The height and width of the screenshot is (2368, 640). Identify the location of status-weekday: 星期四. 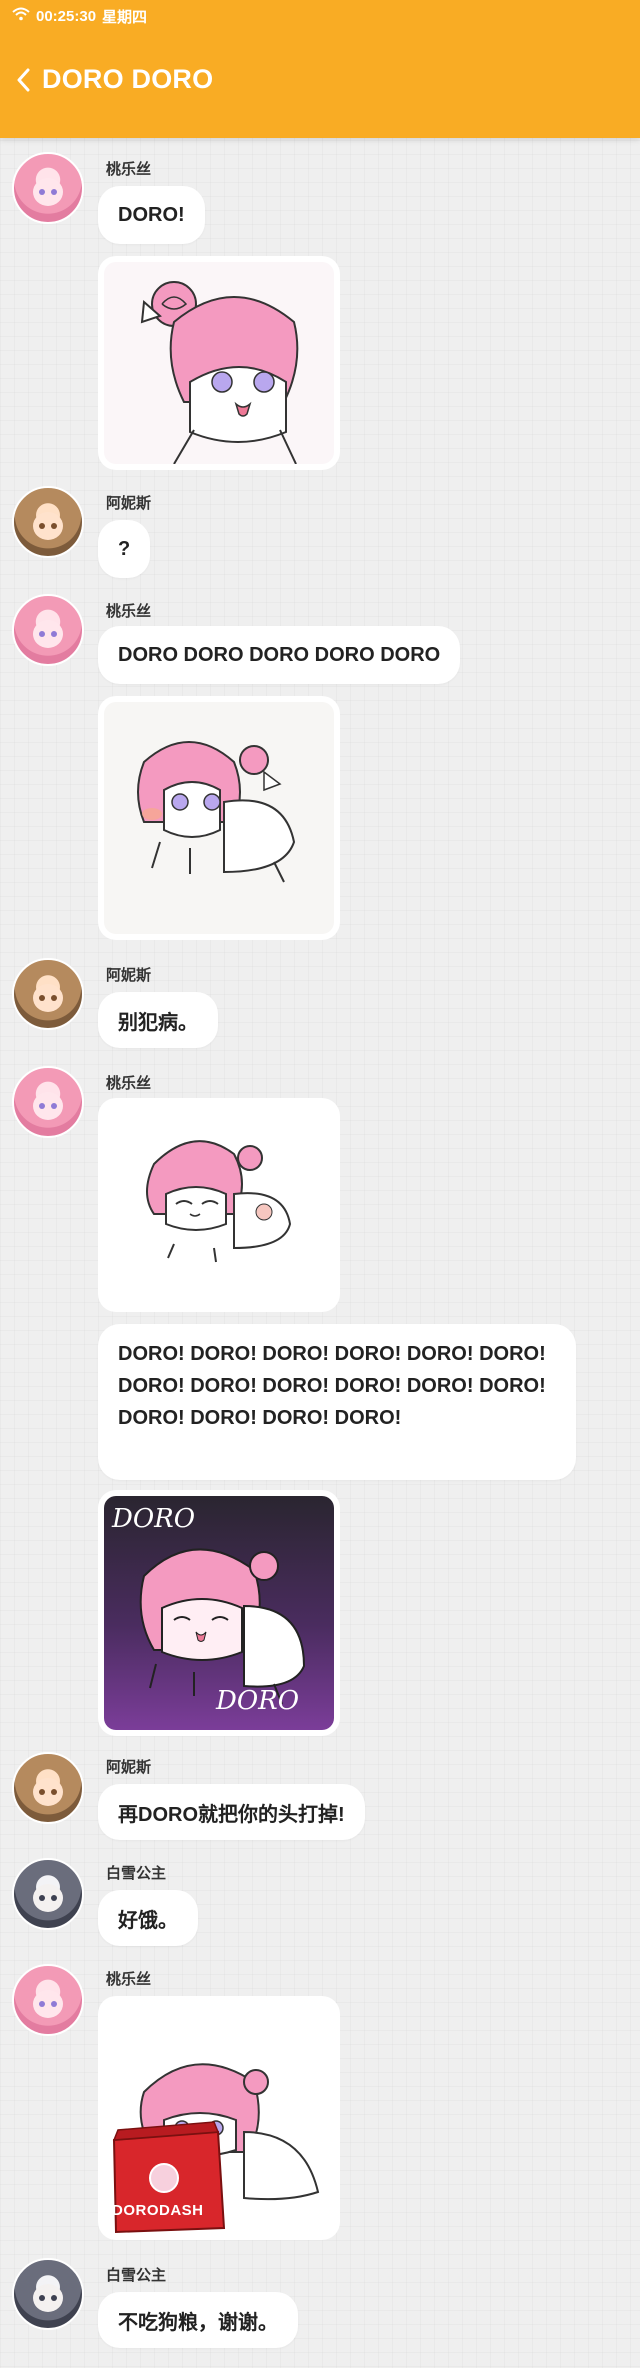
(125, 17).